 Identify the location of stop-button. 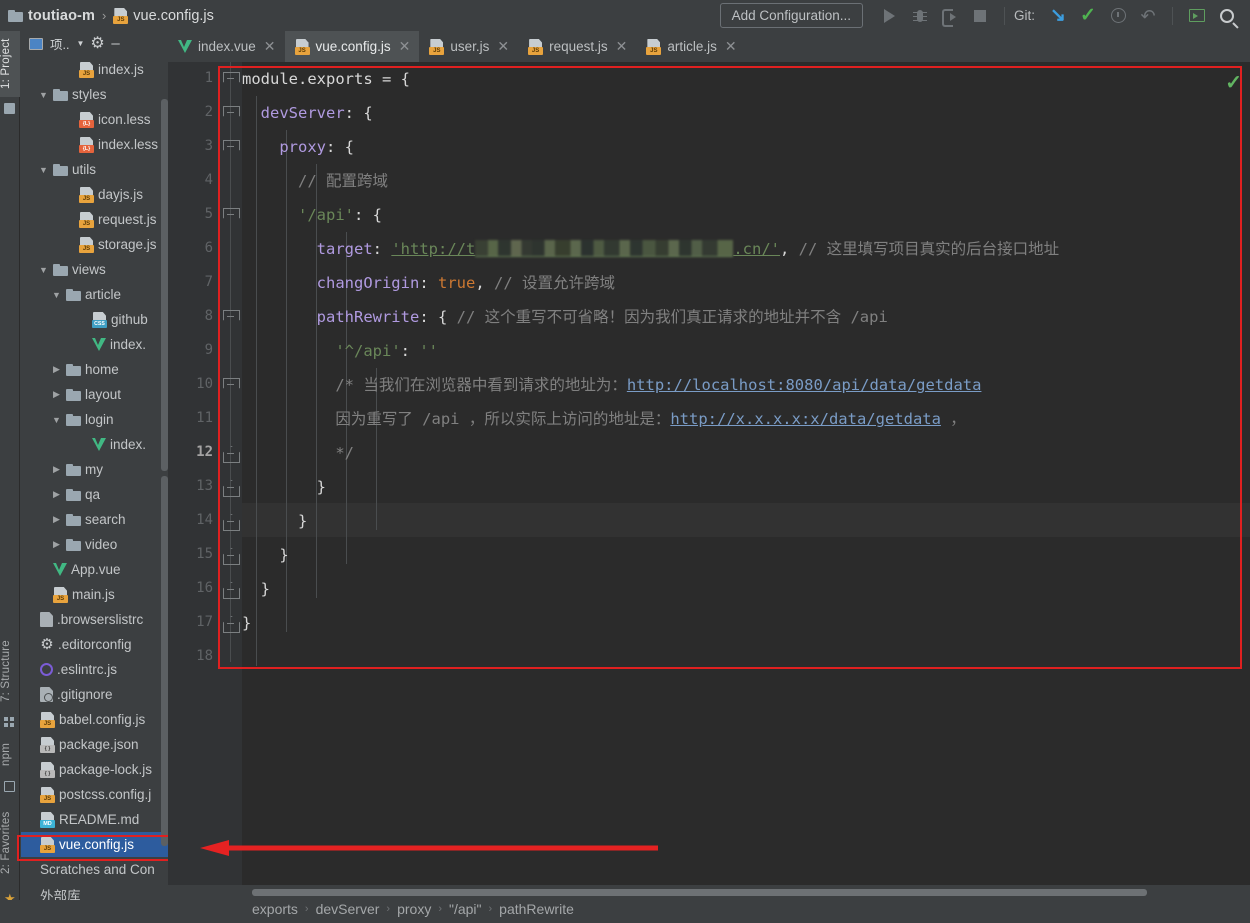
(980, 16).